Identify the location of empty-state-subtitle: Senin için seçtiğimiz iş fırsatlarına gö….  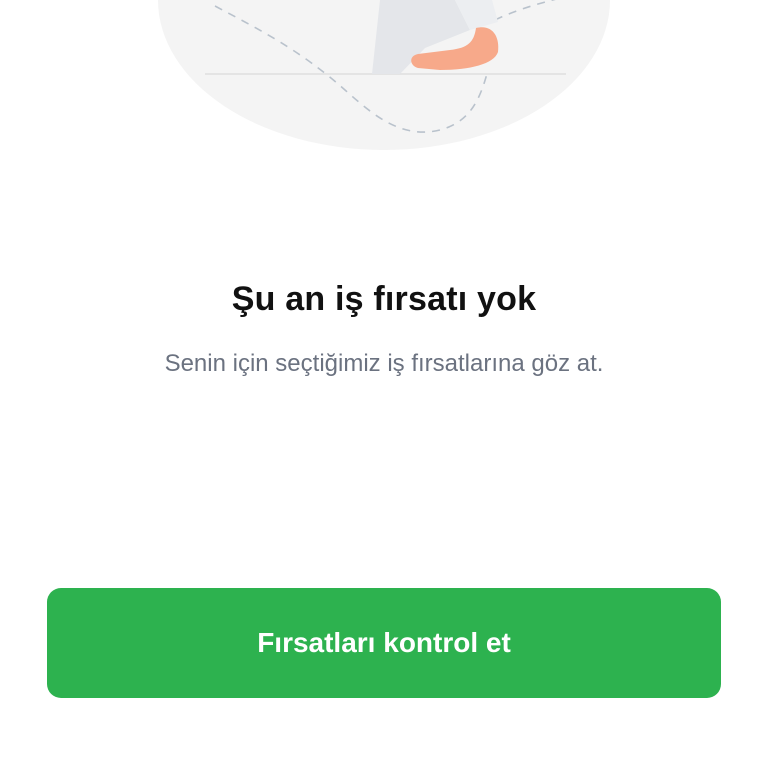
(384, 363).